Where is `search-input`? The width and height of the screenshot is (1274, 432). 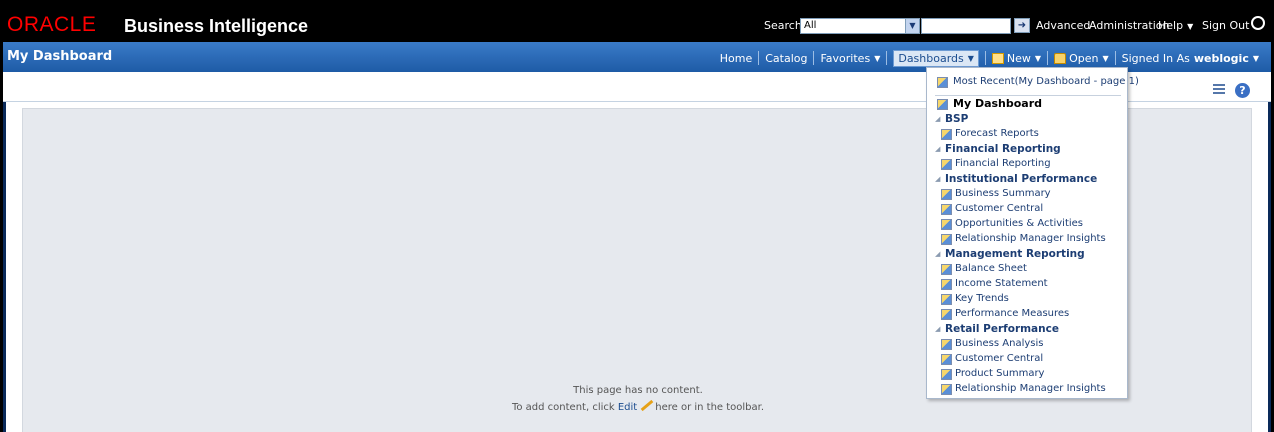 search-input is located at coordinates (966, 26).